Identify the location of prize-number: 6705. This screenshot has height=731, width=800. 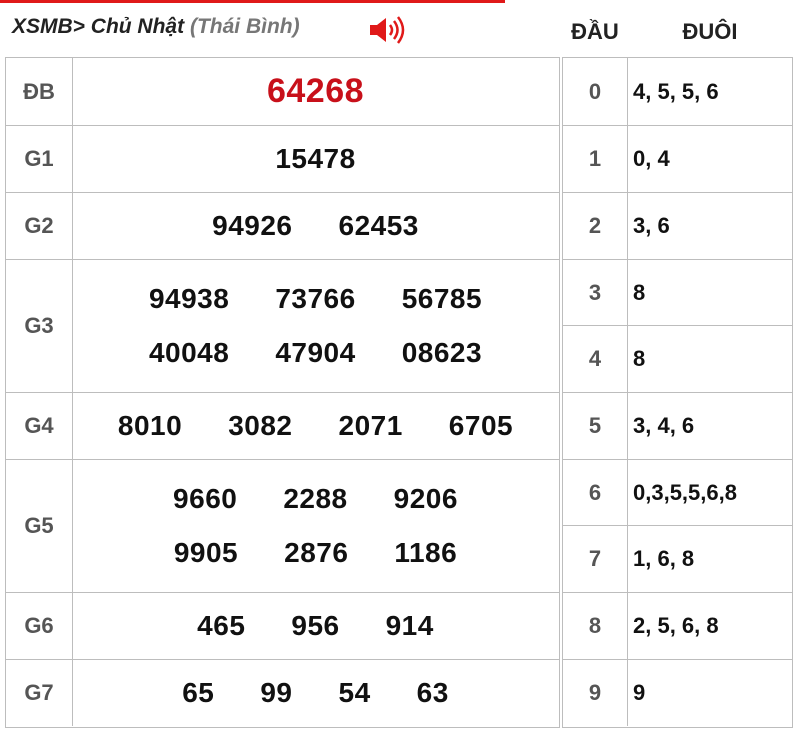
(481, 425).